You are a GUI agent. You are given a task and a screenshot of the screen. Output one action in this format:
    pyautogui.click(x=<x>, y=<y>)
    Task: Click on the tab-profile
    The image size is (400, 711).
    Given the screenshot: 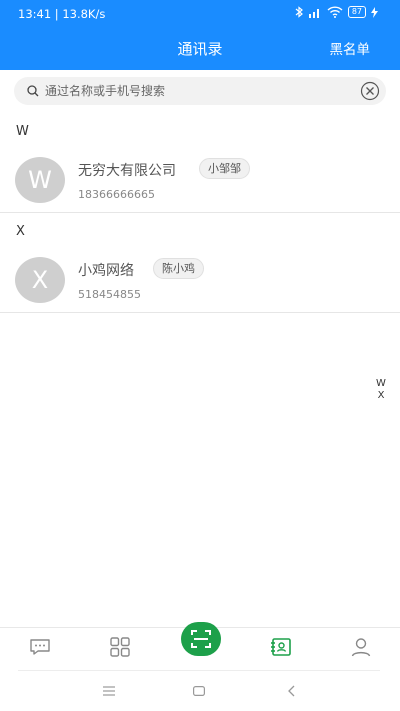 What is the action you would take?
    pyautogui.click(x=361, y=647)
    